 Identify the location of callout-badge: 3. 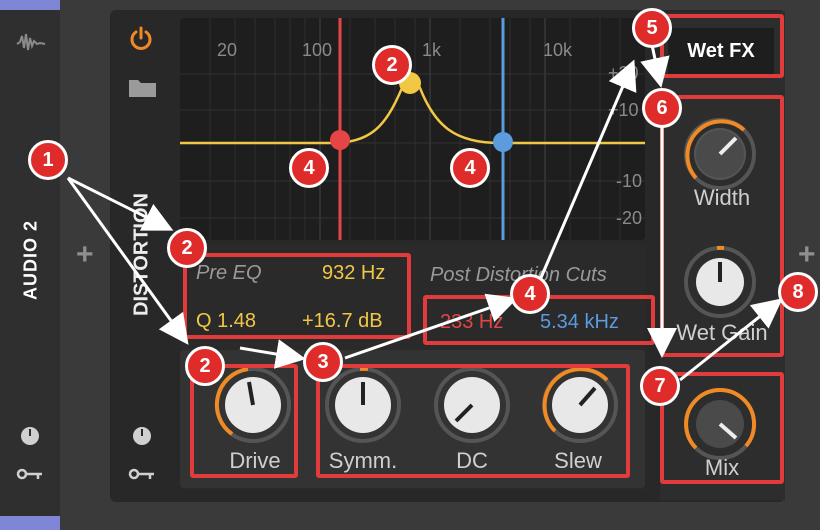
(323, 362).